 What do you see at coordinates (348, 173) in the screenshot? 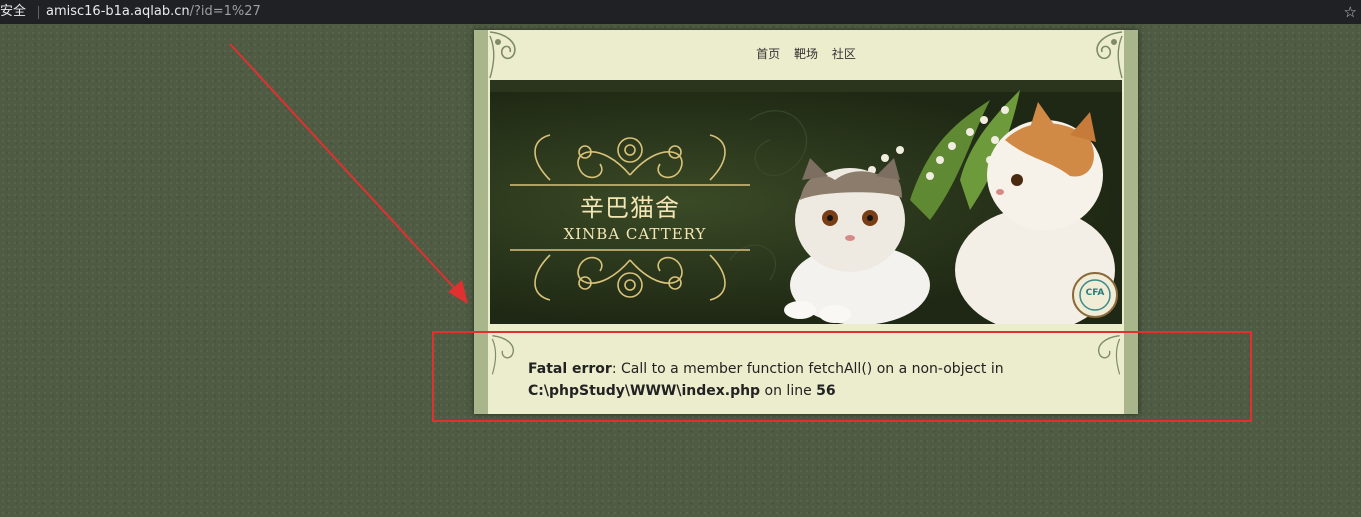
I see `annotation-arrow-icon` at bounding box center [348, 173].